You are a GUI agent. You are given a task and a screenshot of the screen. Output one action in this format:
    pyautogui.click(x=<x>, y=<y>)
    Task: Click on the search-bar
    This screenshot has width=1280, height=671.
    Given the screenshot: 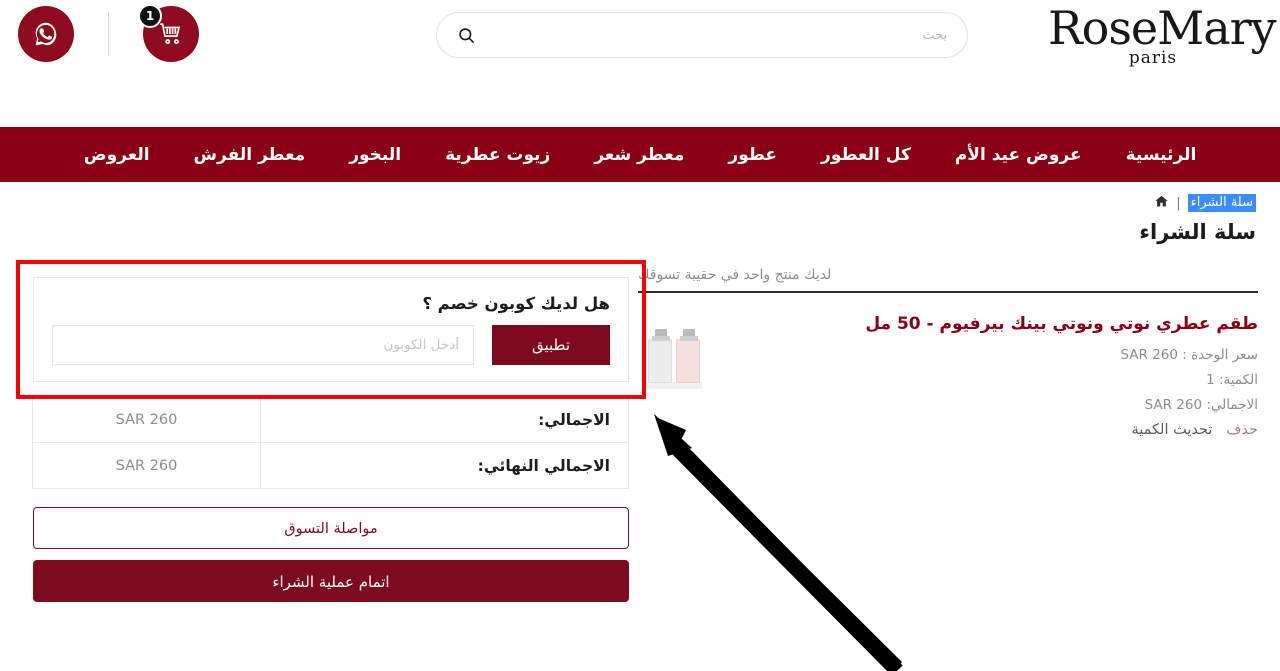 What is the action you would take?
    pyautogui.click(x=702, y=35)
    